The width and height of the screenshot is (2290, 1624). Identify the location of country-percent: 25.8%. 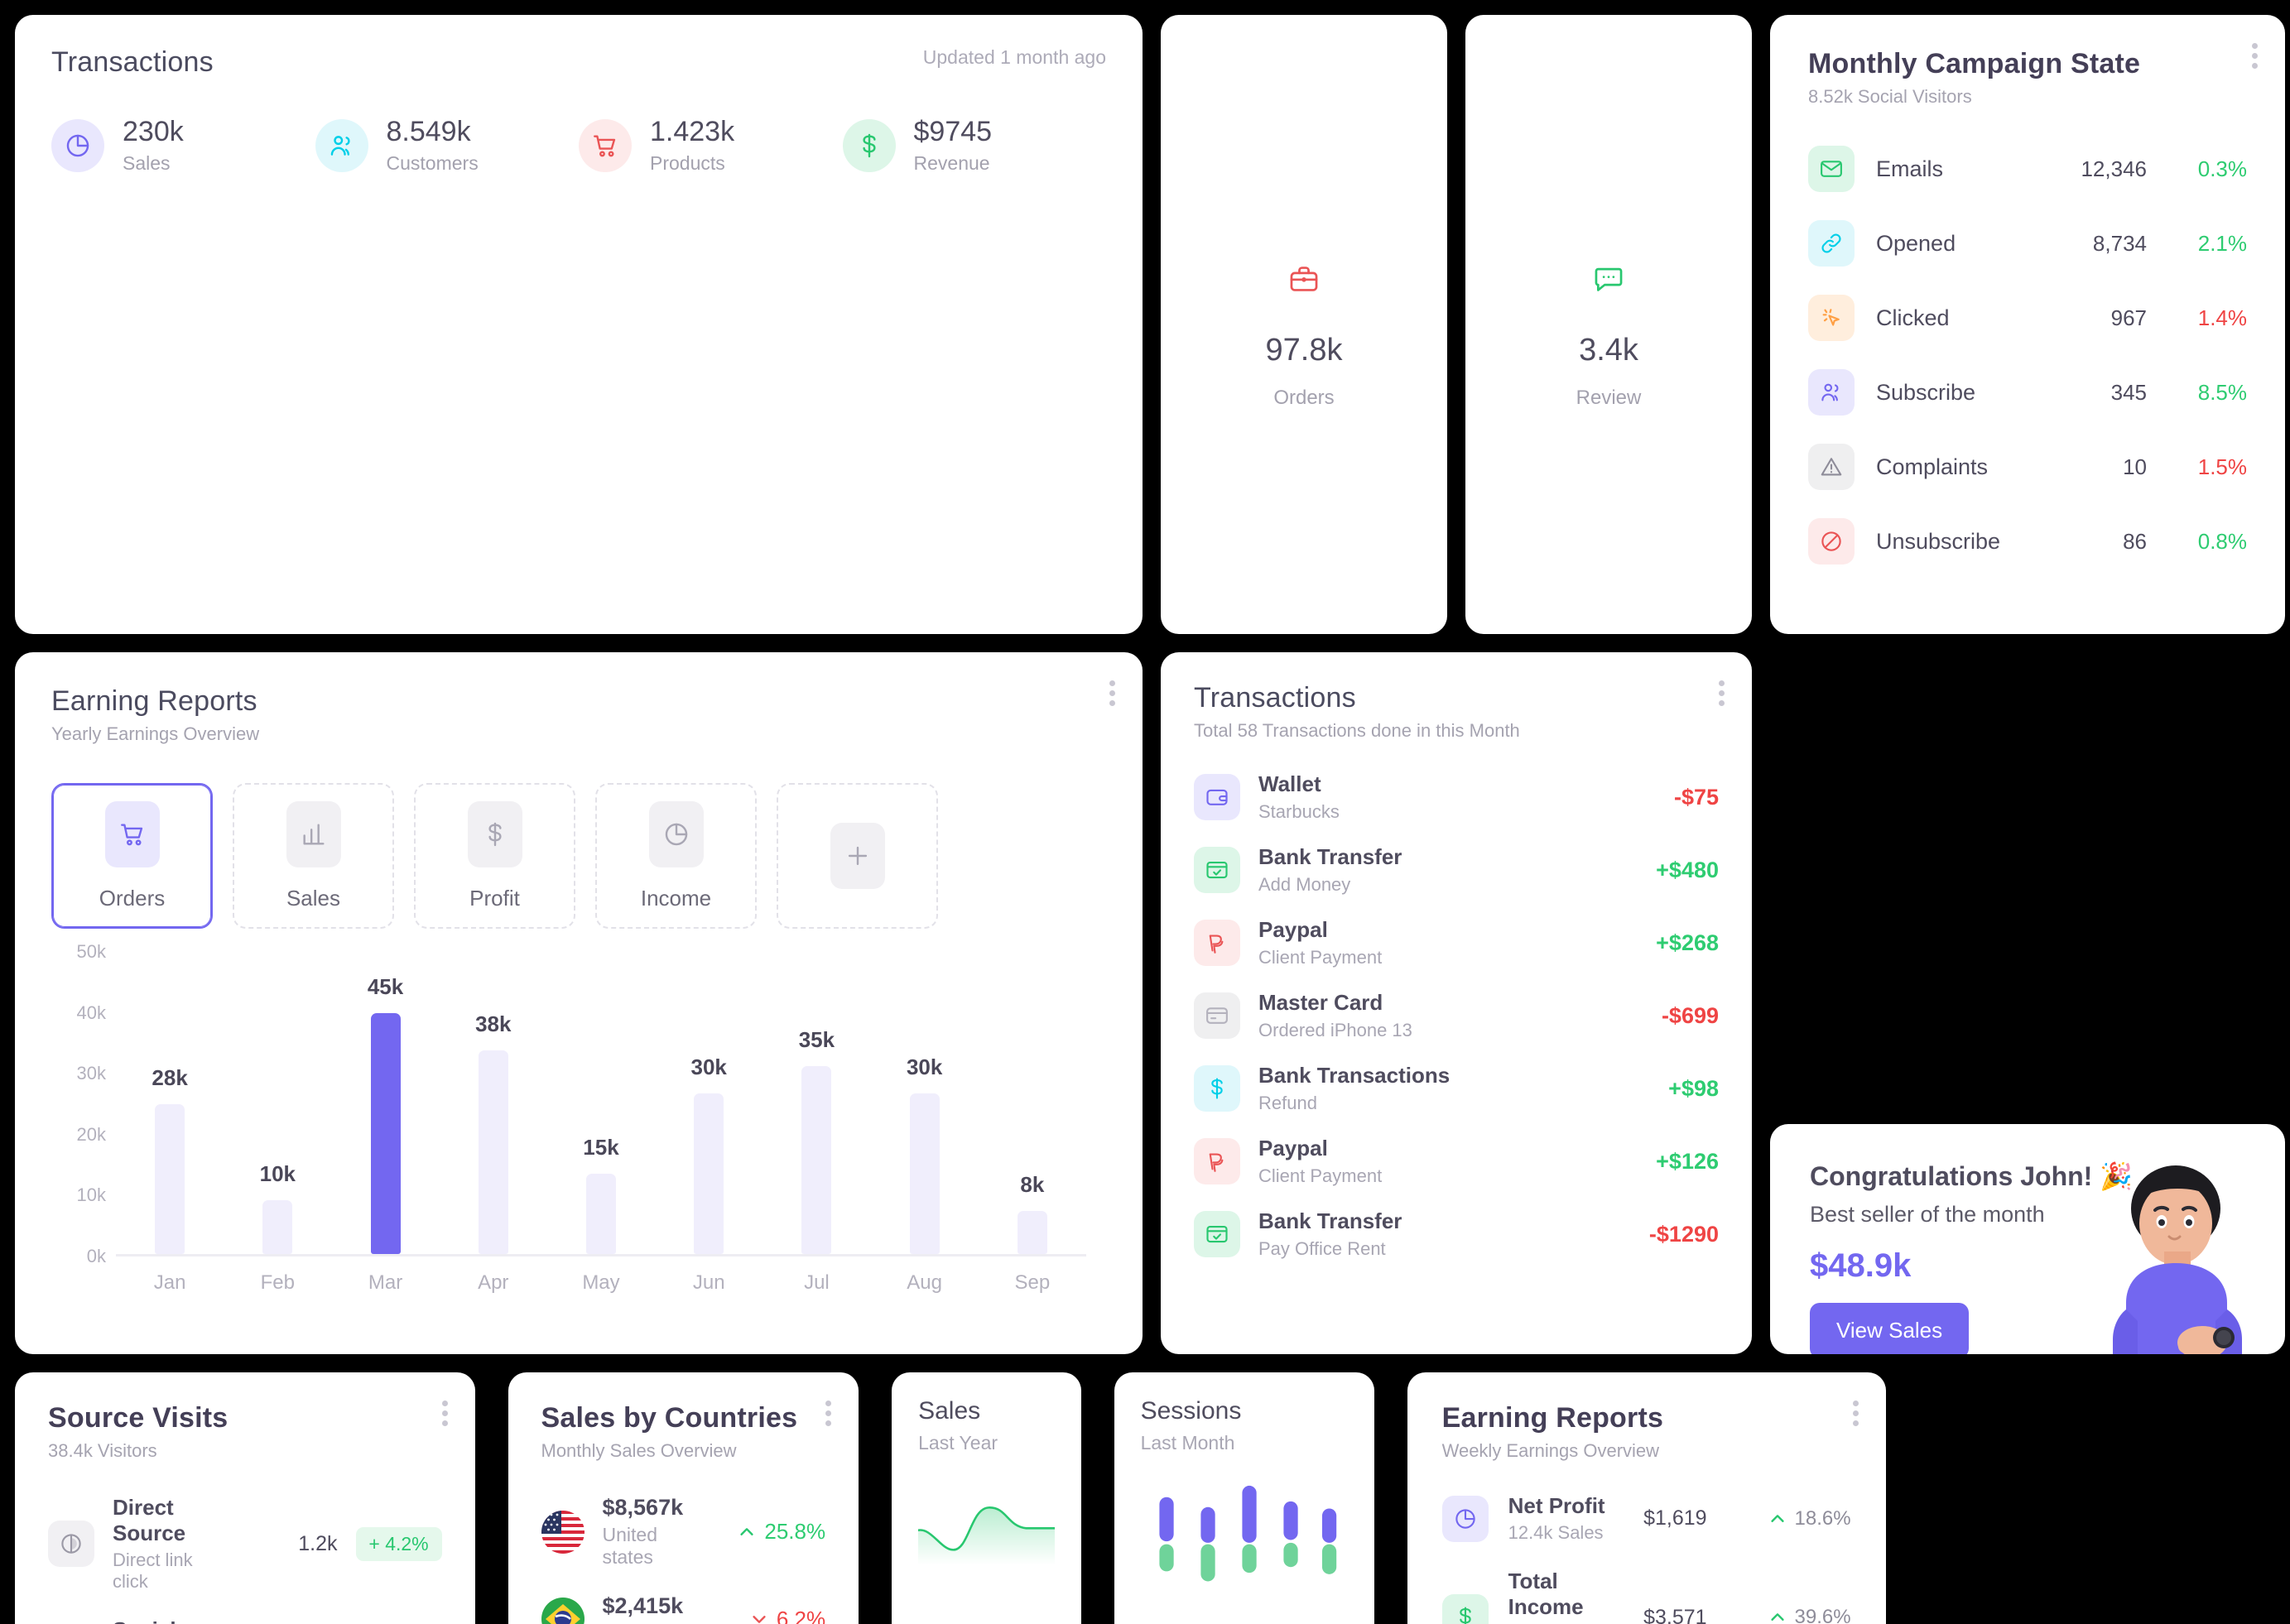
(795, 1531).